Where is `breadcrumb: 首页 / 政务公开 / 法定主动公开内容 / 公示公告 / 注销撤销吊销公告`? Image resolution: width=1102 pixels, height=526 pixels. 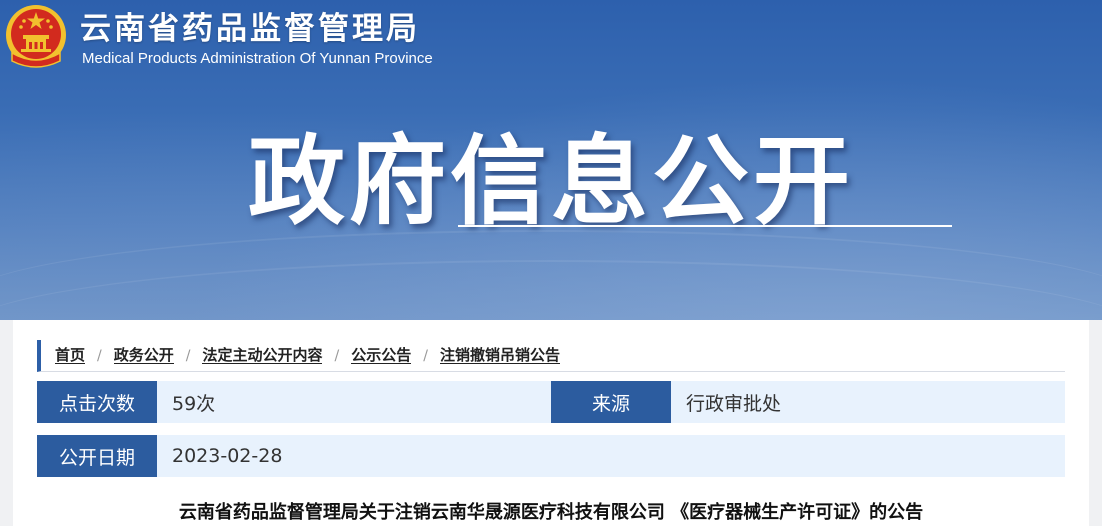 breadcrumb: 首页 / 政务公开 / 法定主动公开内容 / 公示公告 / 注销撤销吊销公告 is located at coordinates (551, 356).